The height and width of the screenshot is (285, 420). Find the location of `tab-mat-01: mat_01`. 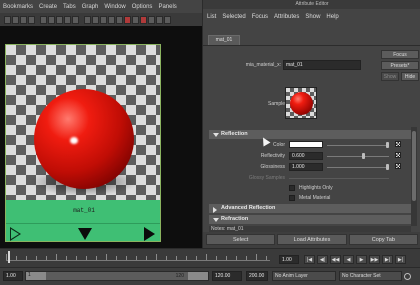

tab-mat-01: mat_01 is located at coordinates (224, 40).